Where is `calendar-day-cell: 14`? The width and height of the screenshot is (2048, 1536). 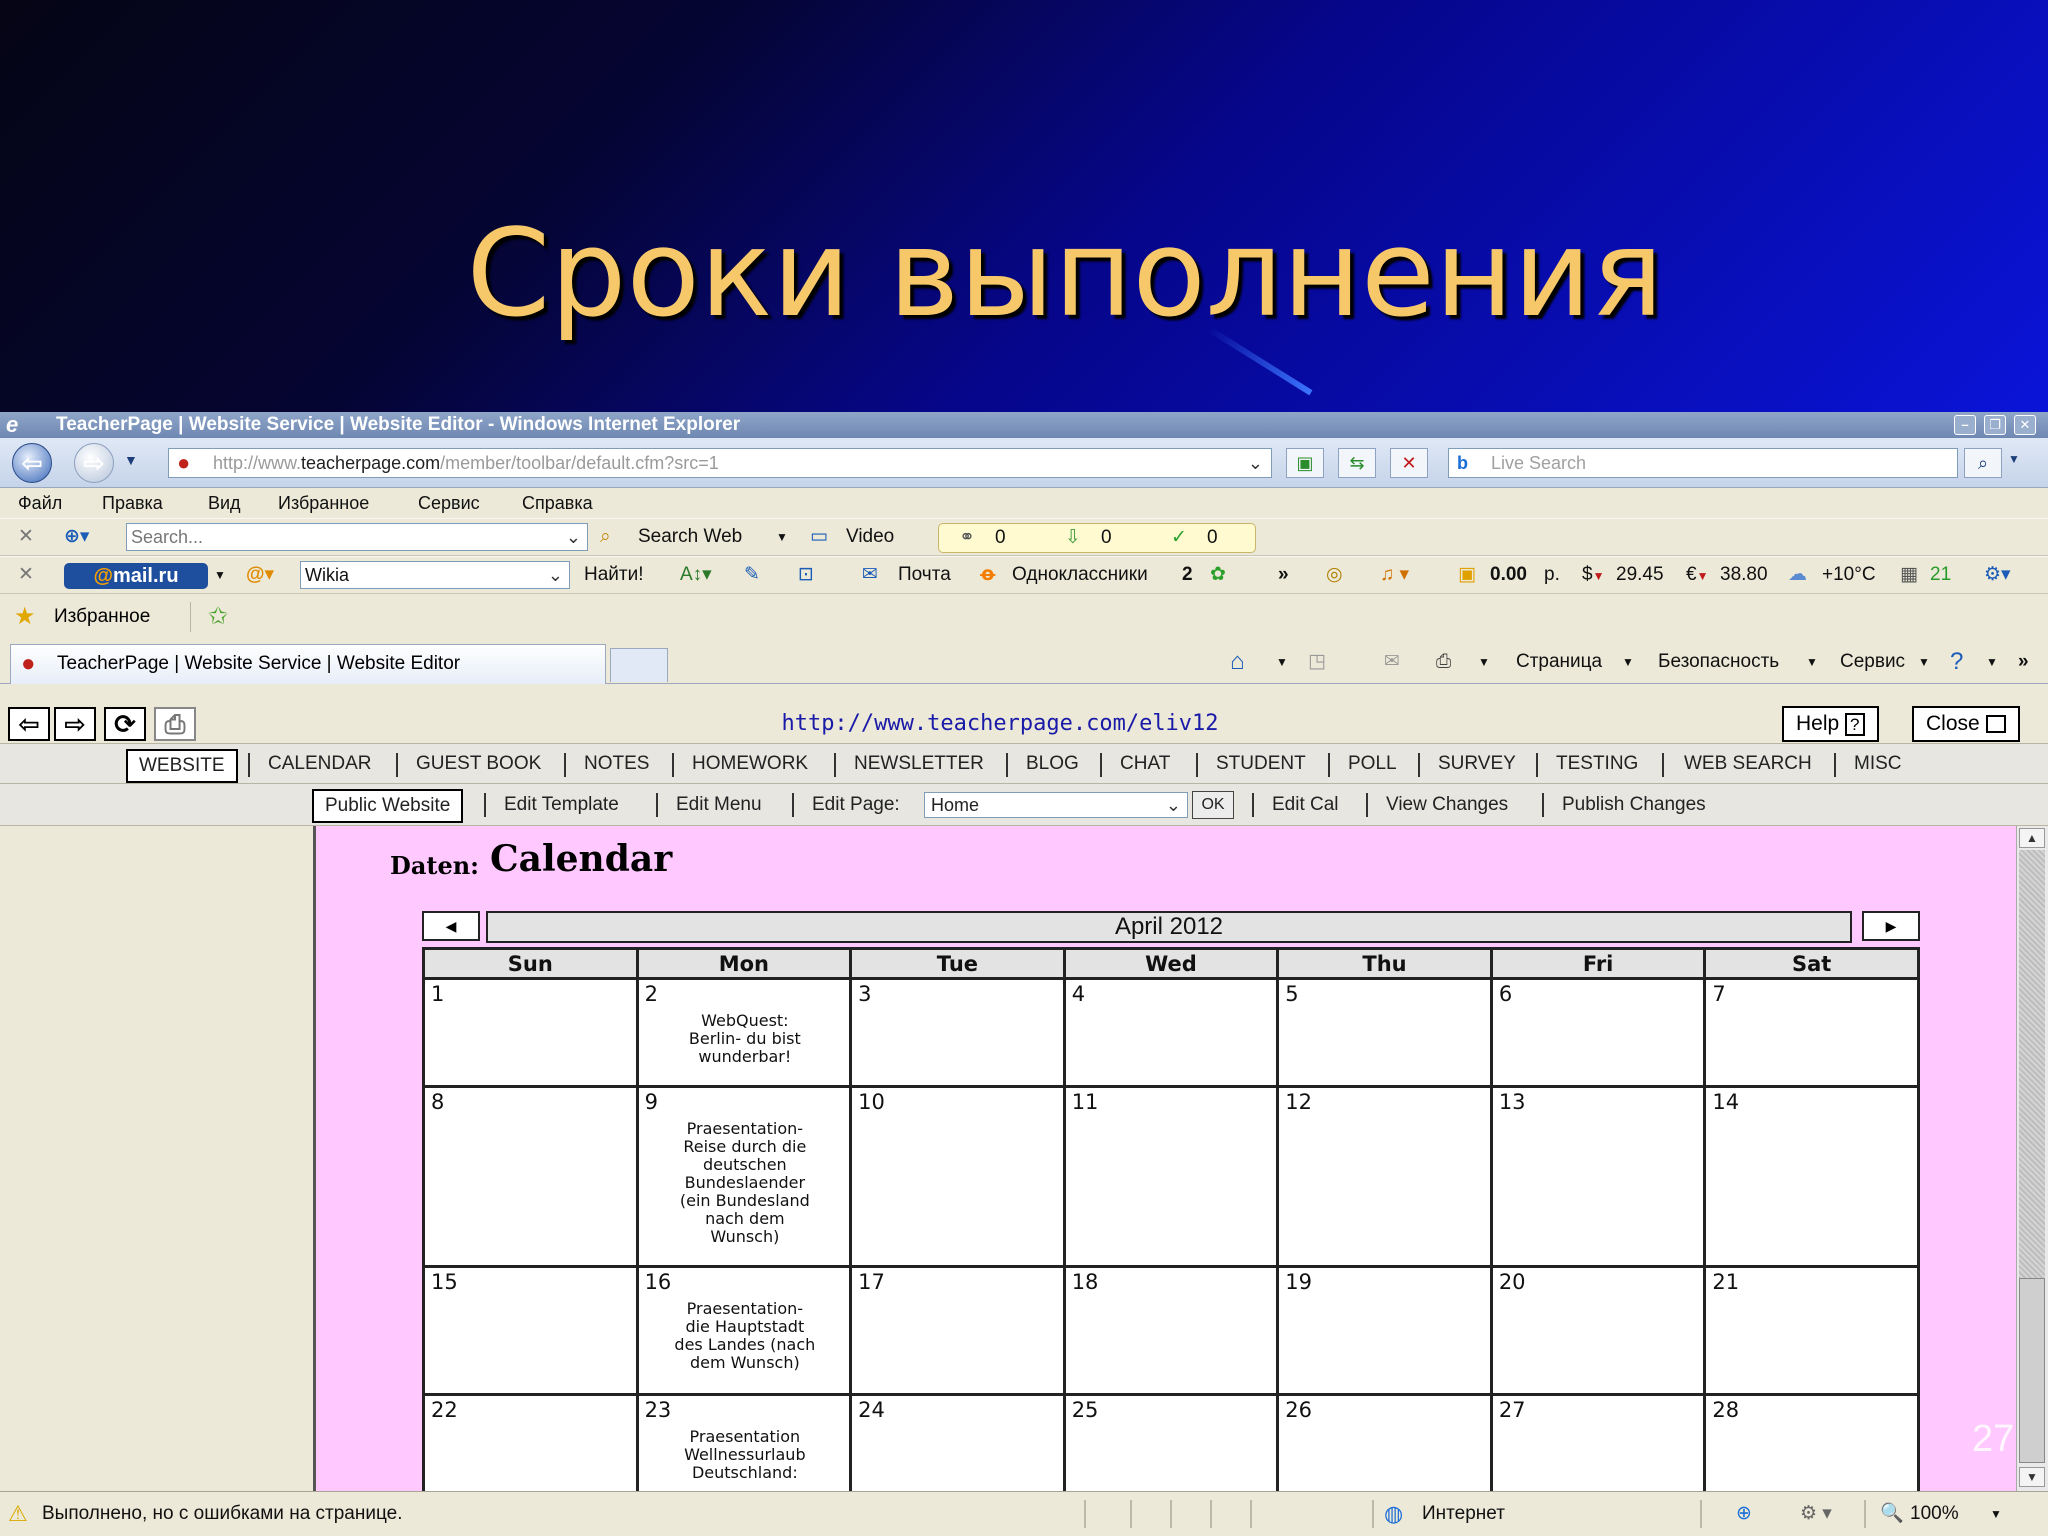
calendar-day-cell: 14 is located at coordinates (1811, 1176).